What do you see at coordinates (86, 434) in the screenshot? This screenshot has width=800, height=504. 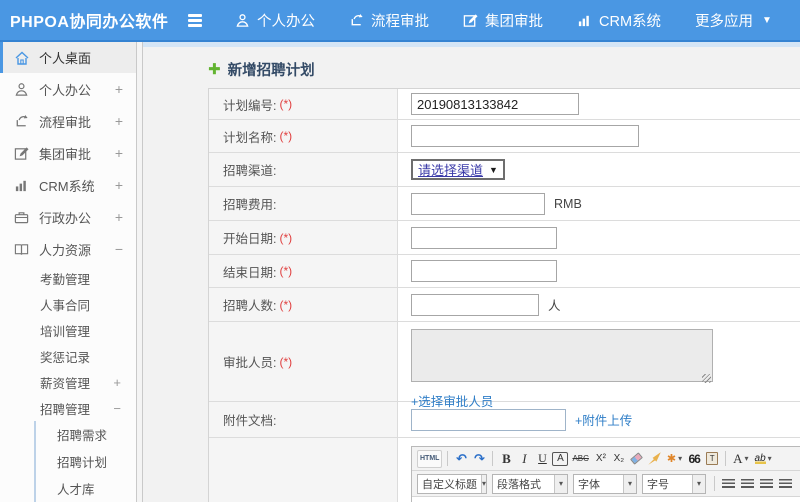 I see `sidebar-item-recruit-demand: 招聘需求` at bounding box center [86, 434].